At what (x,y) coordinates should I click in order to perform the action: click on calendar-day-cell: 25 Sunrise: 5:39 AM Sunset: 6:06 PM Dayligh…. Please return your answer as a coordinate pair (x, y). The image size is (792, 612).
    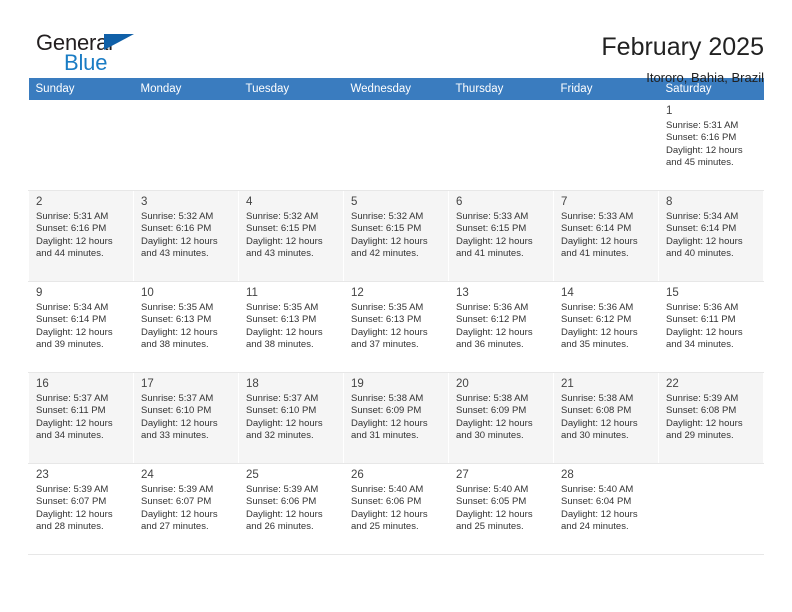
    Looking at the image, I should click on (291, 509).